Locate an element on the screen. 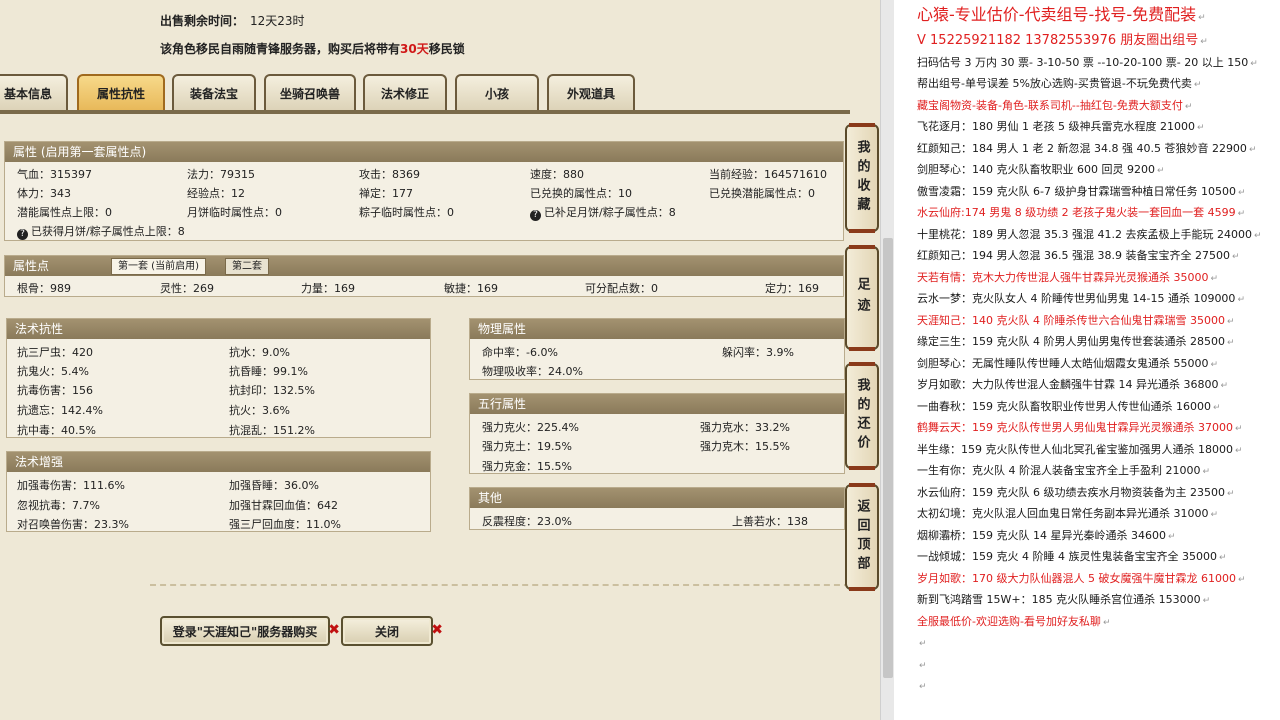 The height and width of the screenshot is (720, 1280). close-button: 关闭 ✖ is located at coordinates (392, 631).